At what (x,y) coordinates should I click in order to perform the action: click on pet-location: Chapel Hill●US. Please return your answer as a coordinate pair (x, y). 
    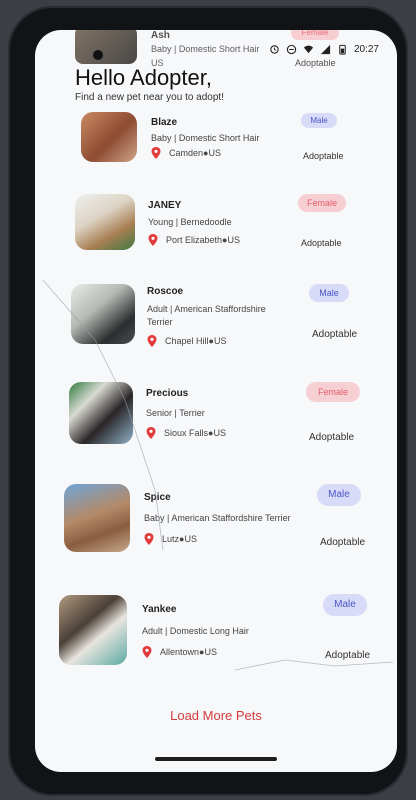
    Looking at the image, I should click on (186, 341).